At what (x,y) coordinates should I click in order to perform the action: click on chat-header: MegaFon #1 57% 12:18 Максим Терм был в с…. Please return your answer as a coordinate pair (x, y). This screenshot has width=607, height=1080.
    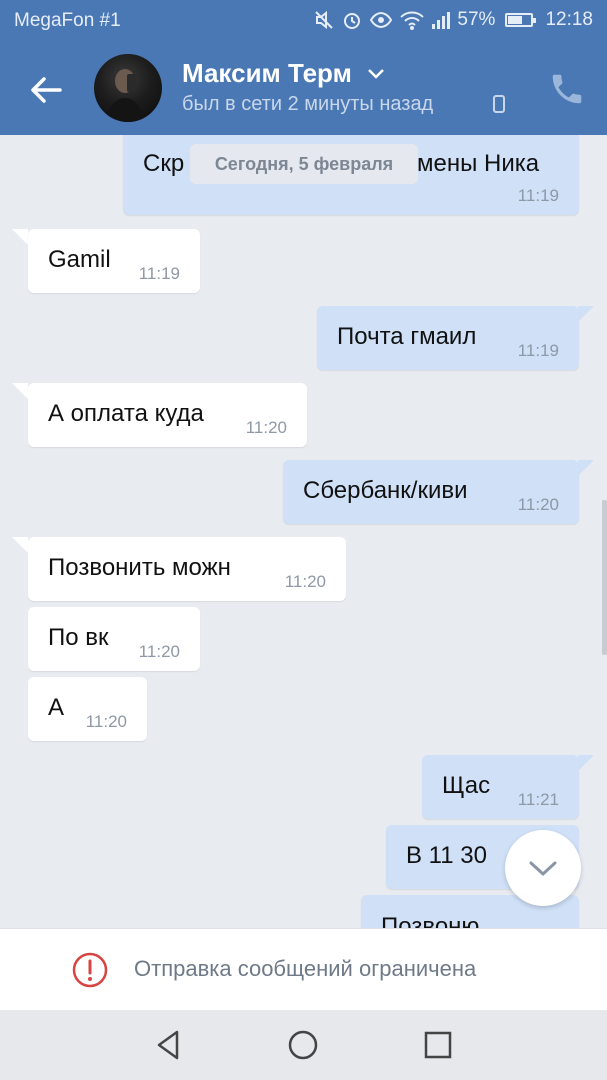
    Looking at the image, I should click on (303, 67).